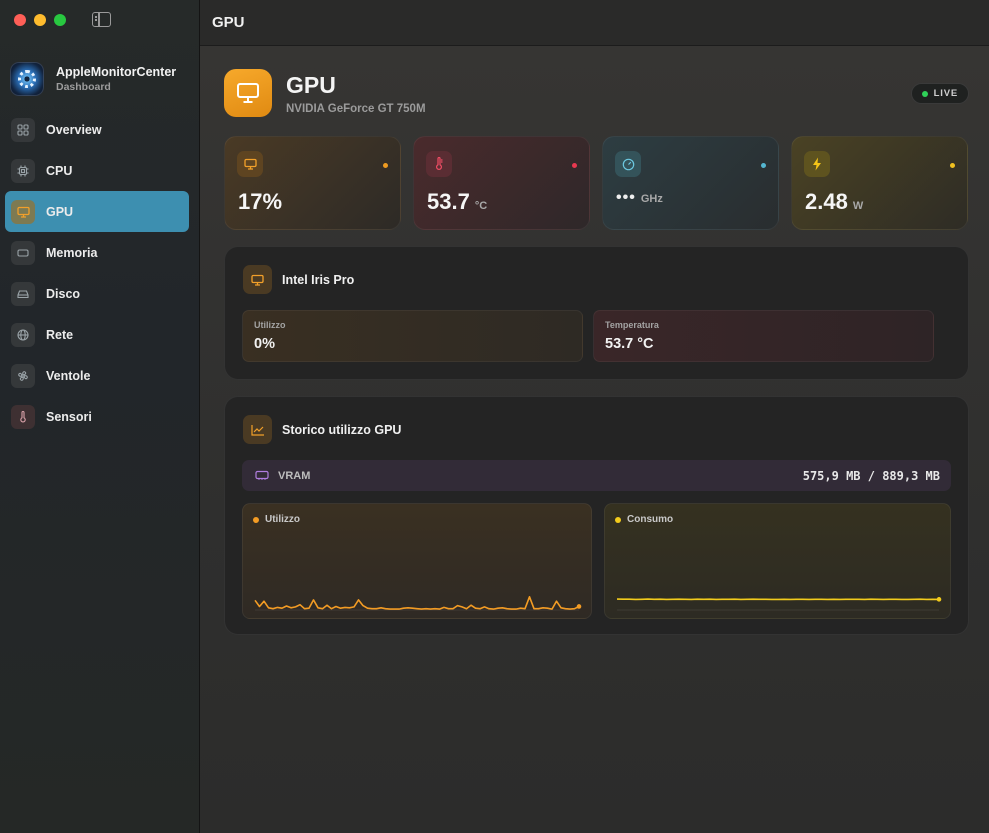 The width and height of the screenshot is (989, 833). I want to click on sidebar-item-label: Memoria, so click(72, 252).